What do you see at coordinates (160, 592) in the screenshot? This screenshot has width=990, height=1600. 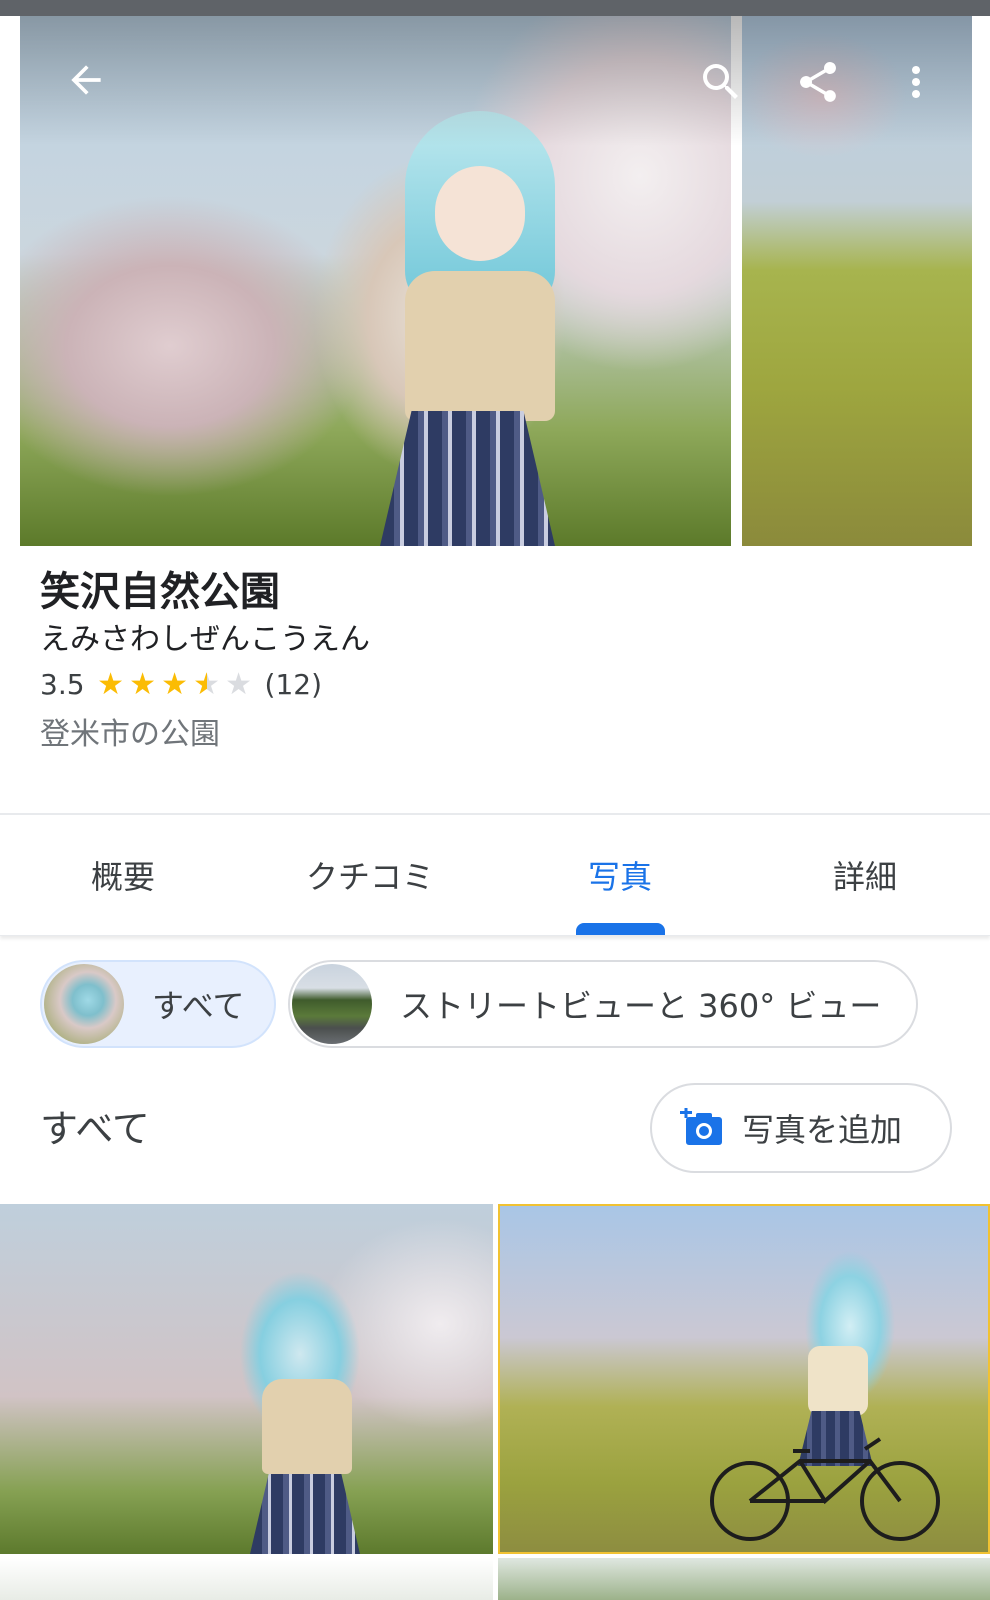 I see `place-name: 笑沢自然公園` at bounding box center [160, 592].